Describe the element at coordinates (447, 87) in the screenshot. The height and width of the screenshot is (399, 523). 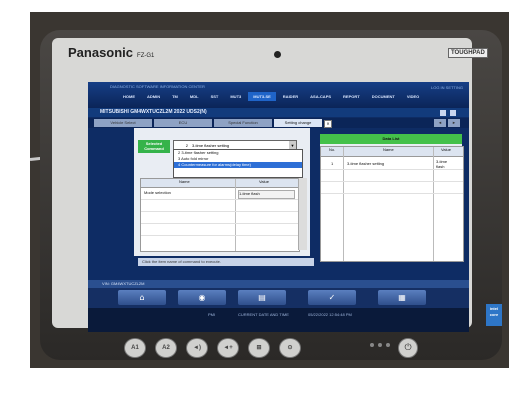
I see `window-buttons: LOG IN SETTING` at that location.